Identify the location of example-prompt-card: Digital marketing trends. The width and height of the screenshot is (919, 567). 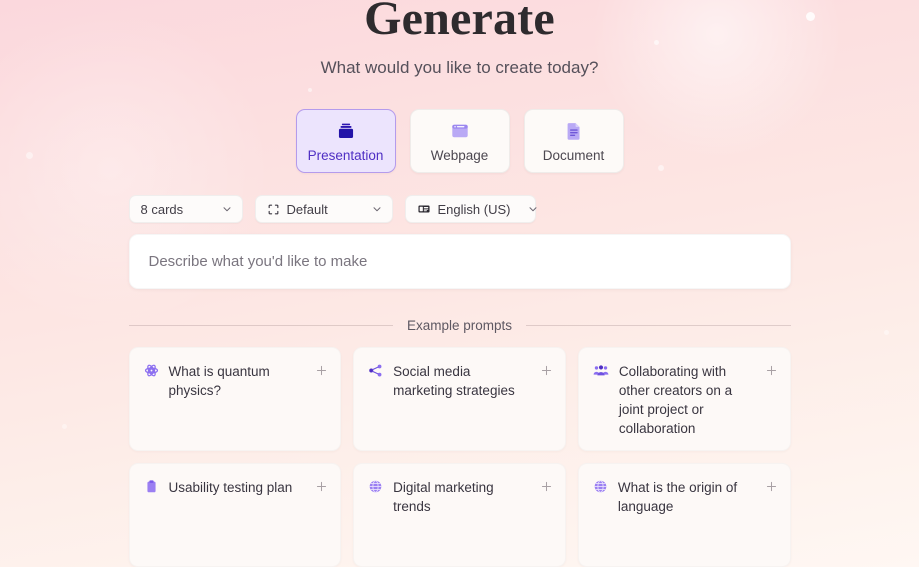
(459, 515).